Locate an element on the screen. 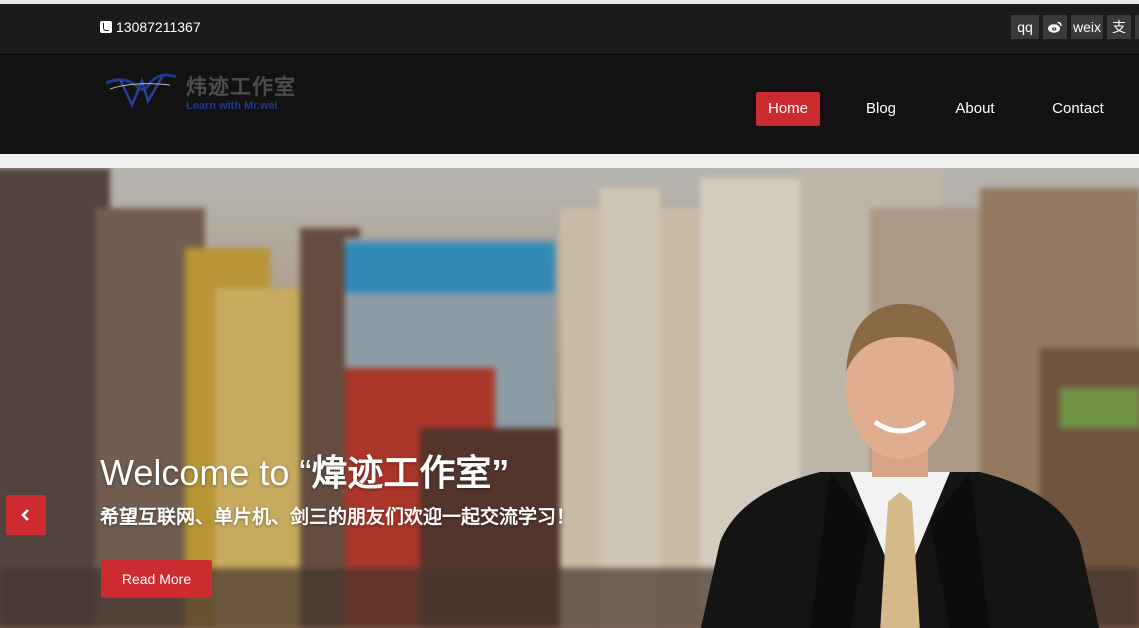 Image resolution: width=1139 pixels, height=628 pixels. chevron-left-icon is located at coordinates (25, 515).